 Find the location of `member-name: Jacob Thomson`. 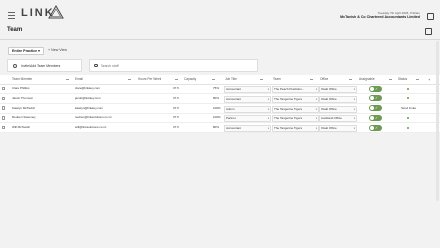

member-name: Jacob Thomson is located at coordinates (23, 97).